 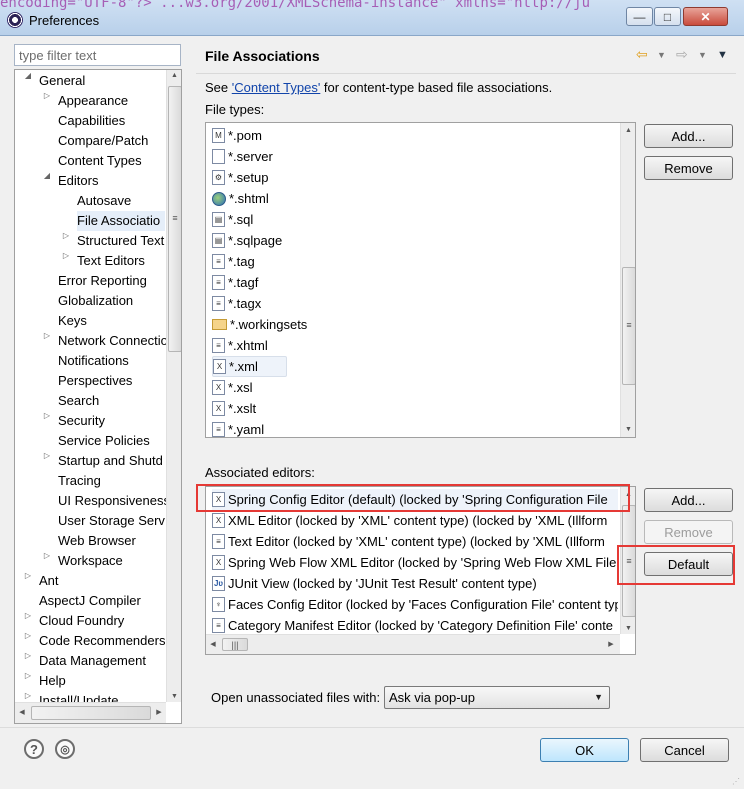 What do you see at coordinates (97, 55) in the screenshot?
I see `filter-input` at bounding box center [97, 55].